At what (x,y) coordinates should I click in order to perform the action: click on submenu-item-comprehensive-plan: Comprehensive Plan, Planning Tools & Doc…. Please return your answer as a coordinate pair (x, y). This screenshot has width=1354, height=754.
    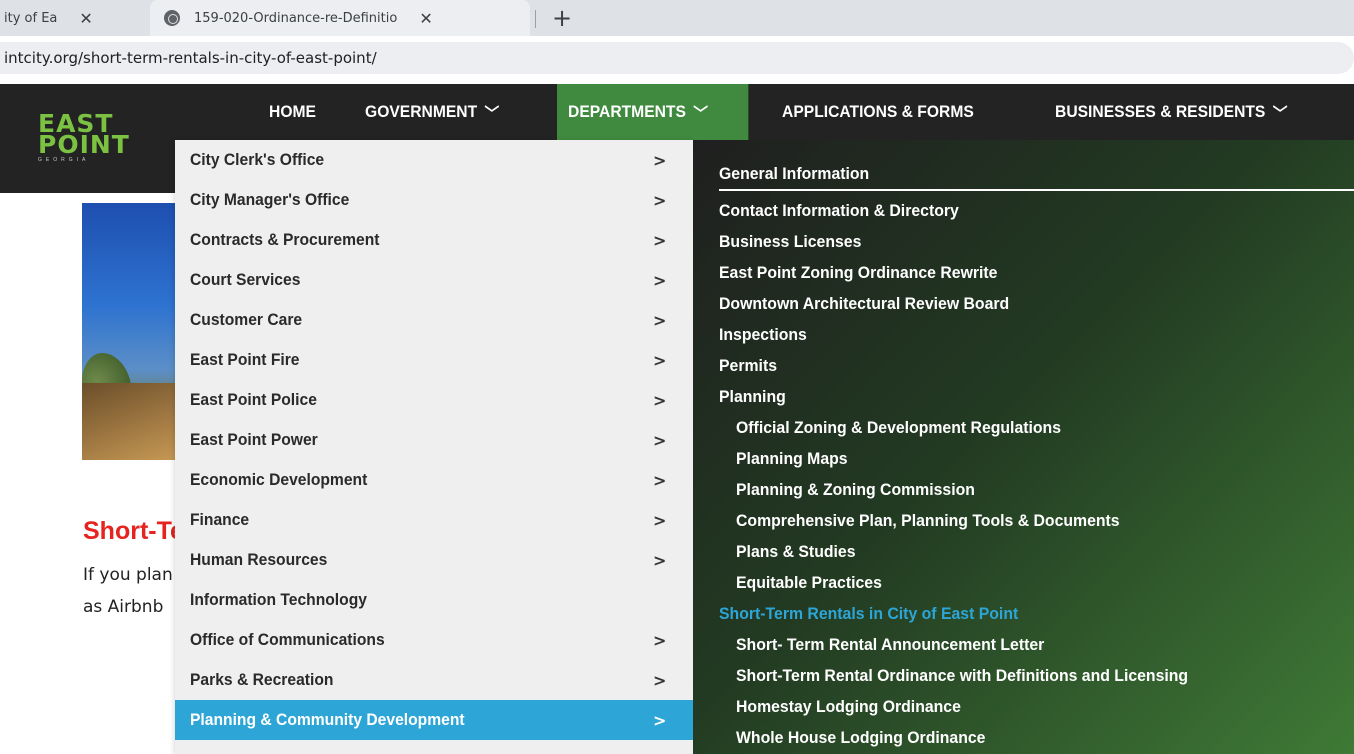
    Looking at the image, I should click on (928, 521).